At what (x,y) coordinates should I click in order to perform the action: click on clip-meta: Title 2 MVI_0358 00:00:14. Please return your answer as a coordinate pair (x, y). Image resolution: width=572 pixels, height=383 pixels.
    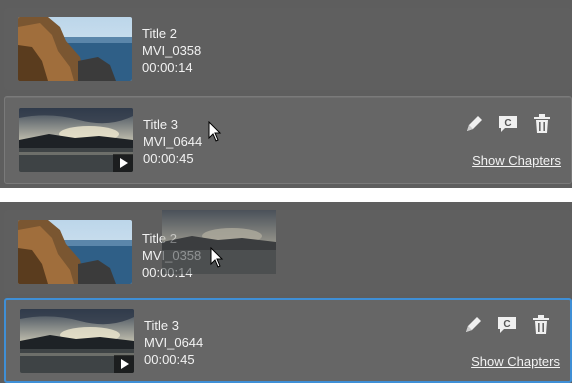
    Looking at the image, I should click on (171, 50).